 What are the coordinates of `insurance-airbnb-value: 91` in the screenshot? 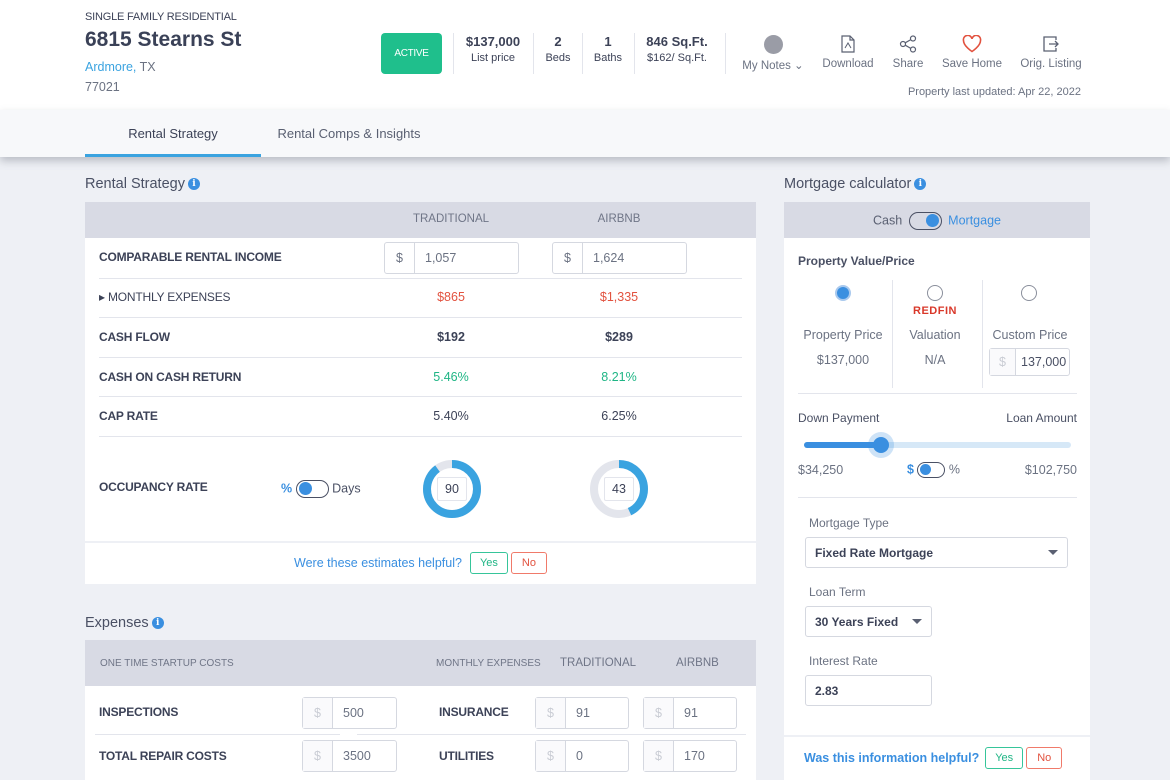 It's located at (691, 713).